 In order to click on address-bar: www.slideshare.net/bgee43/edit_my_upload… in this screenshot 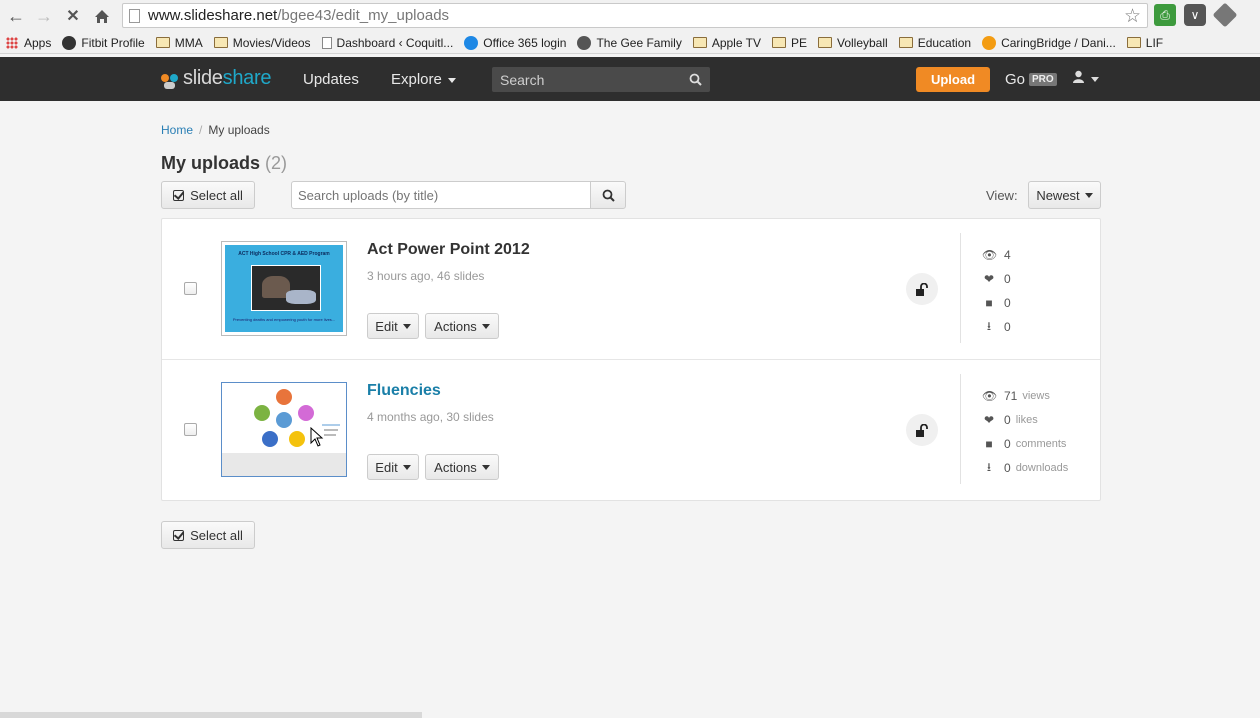, I will do `click(635, 15)`.